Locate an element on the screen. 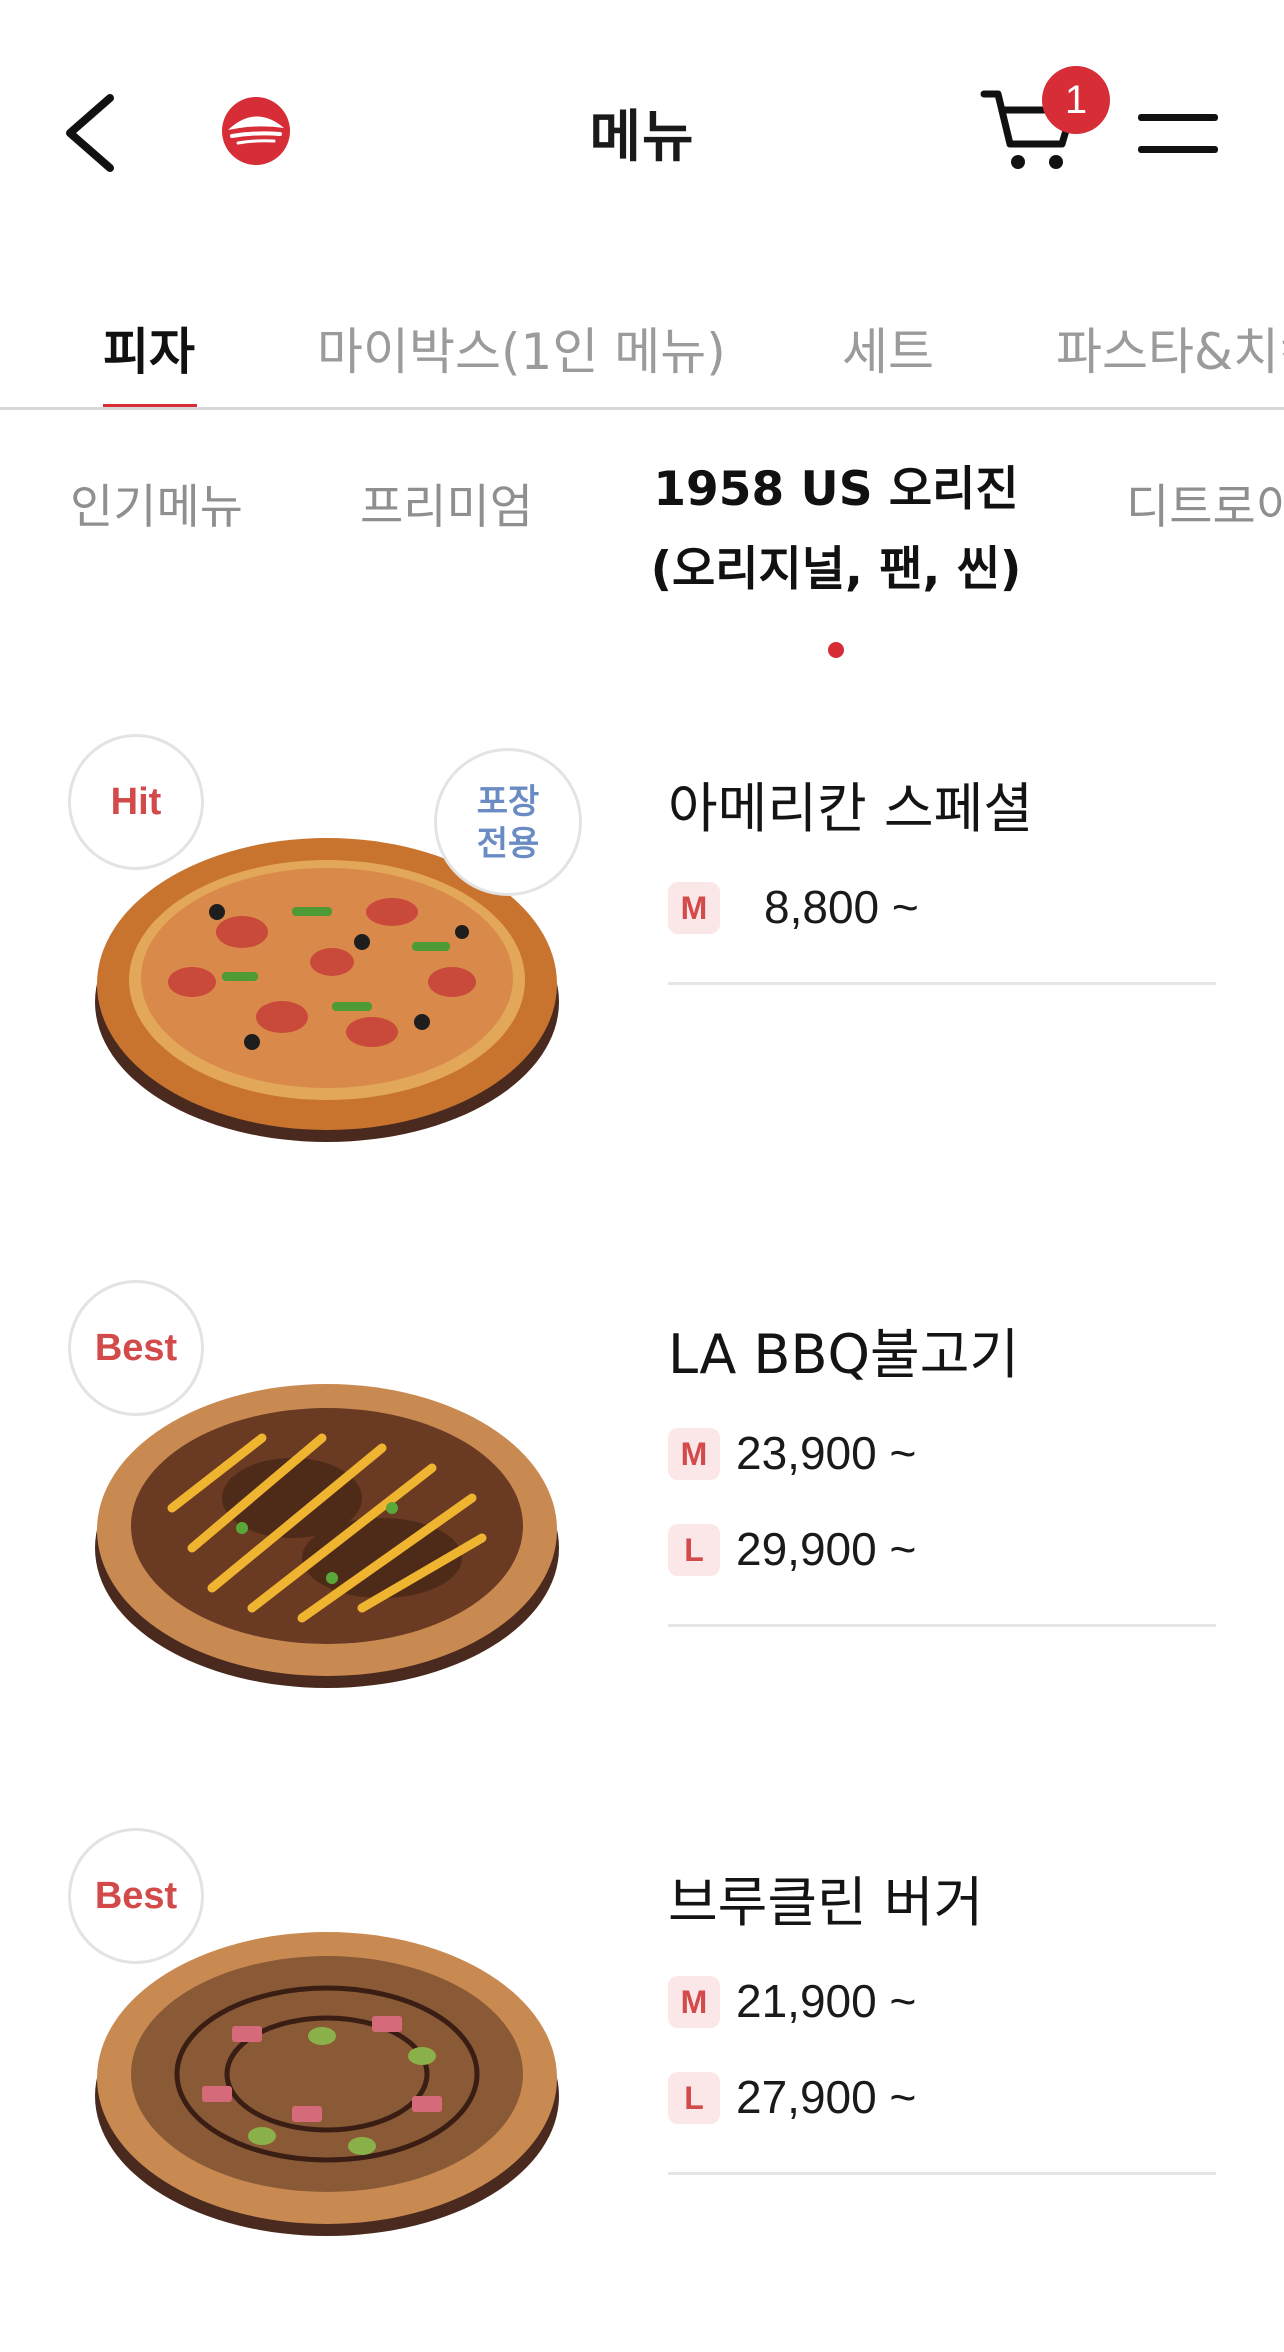 This screenshot has width=1284, height=2352. price-value: 29,900 ~ is located at coordinates (826, 1549).